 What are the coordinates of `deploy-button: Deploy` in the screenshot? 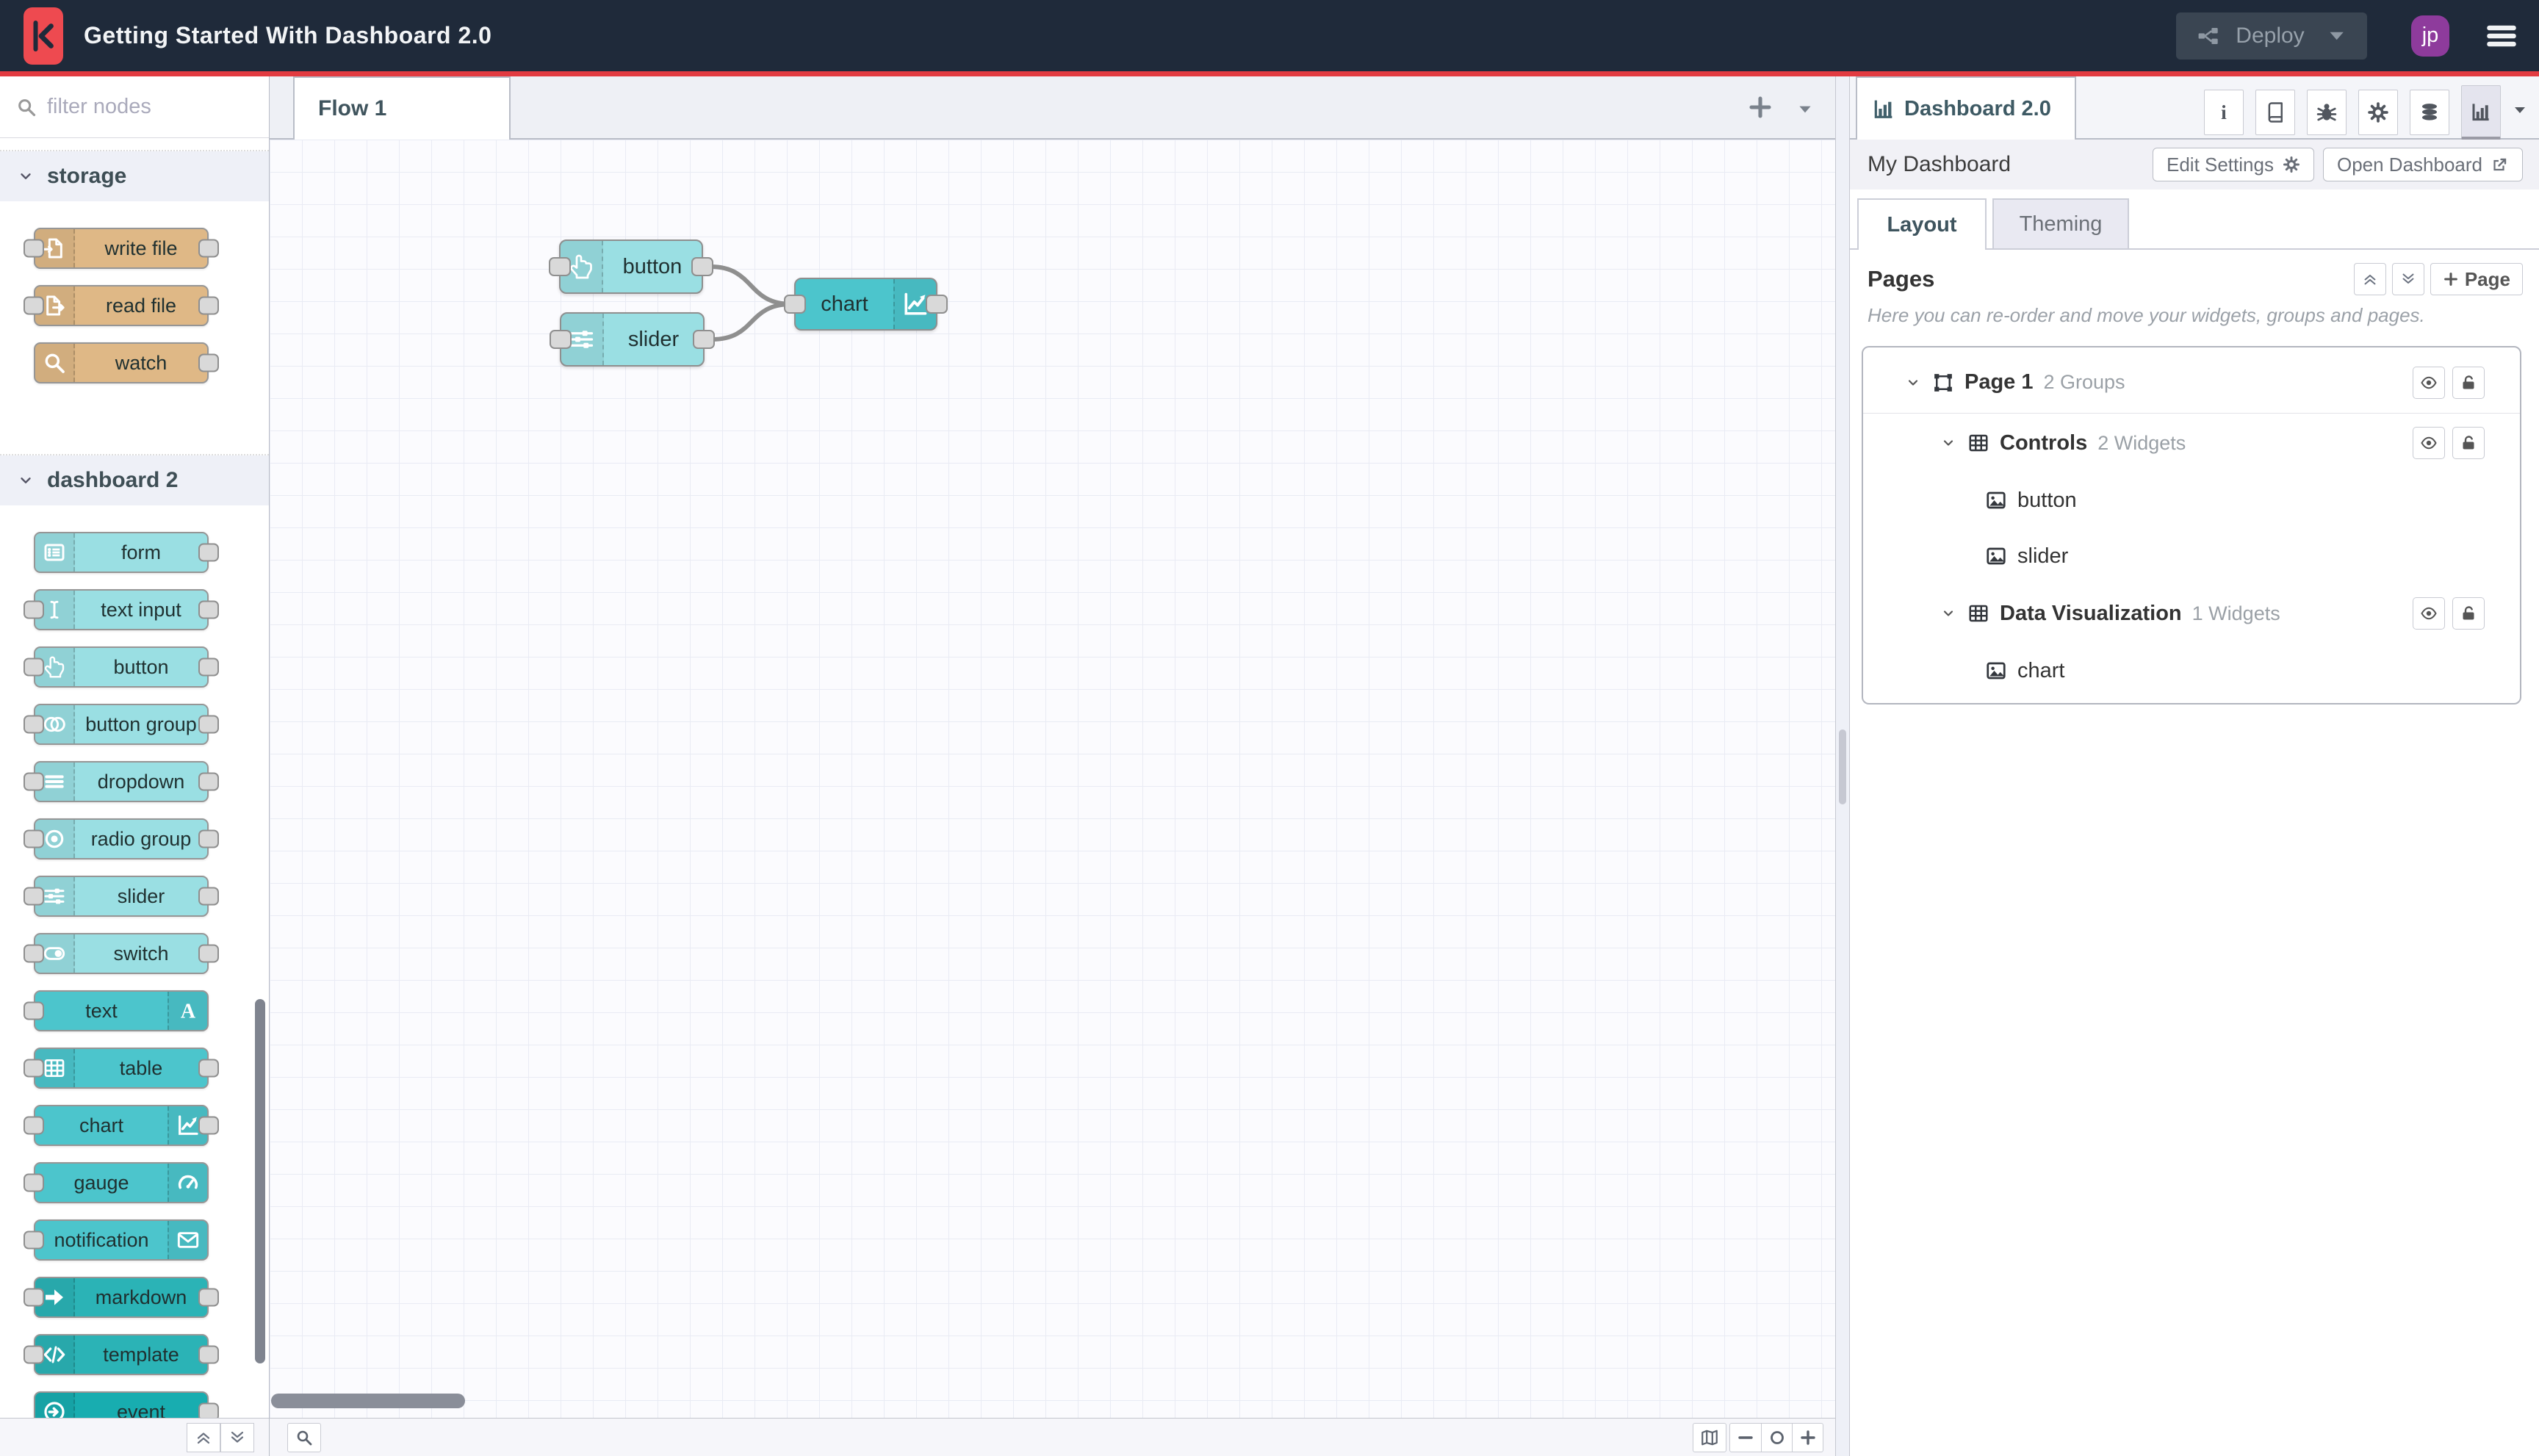 It's located at (2271, 36).